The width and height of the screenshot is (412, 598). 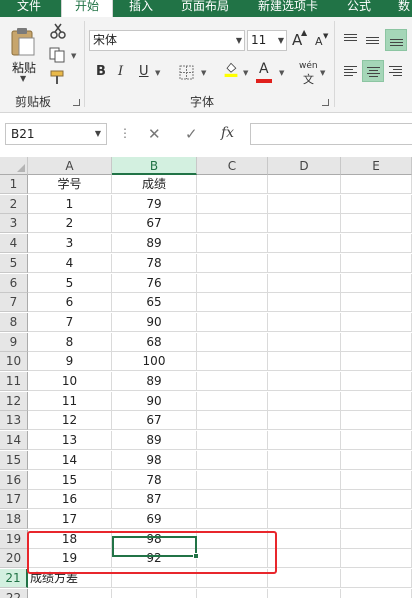 I want to click on fill-handle, so click(x=196, y=556).